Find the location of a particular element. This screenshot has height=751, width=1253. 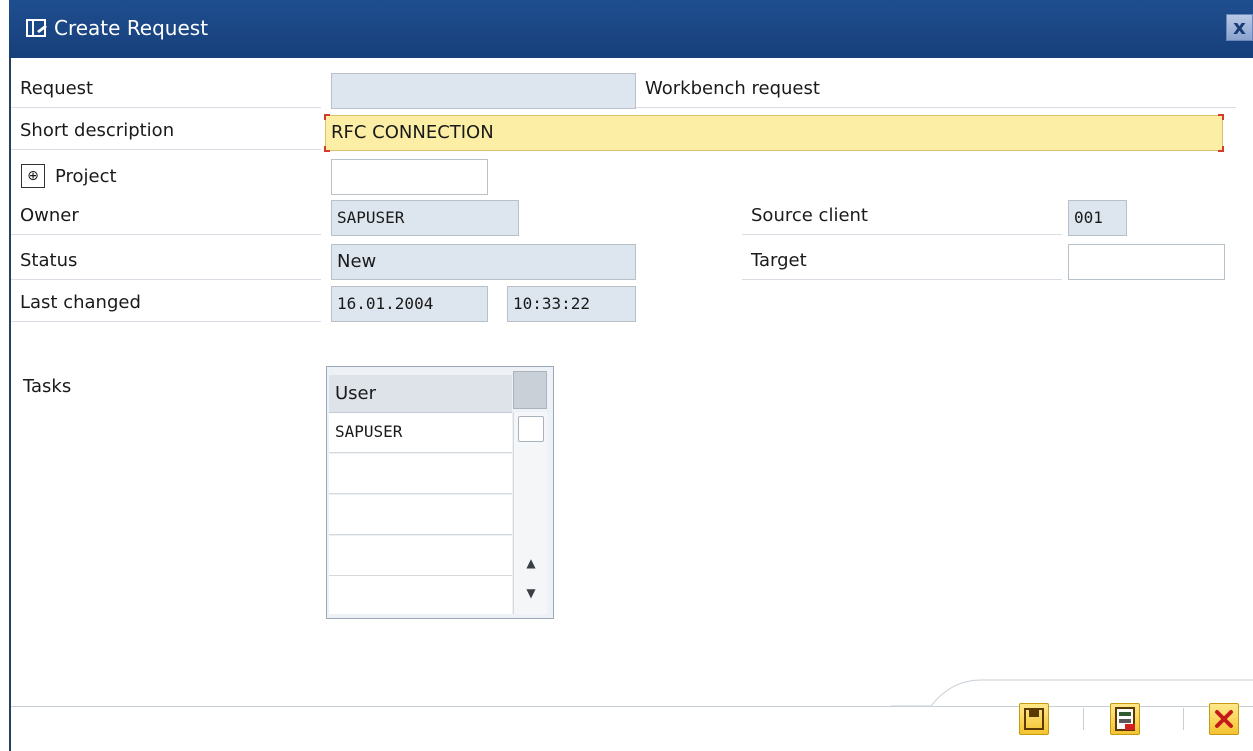

request-label: Request is located at coordinates (166, 91).